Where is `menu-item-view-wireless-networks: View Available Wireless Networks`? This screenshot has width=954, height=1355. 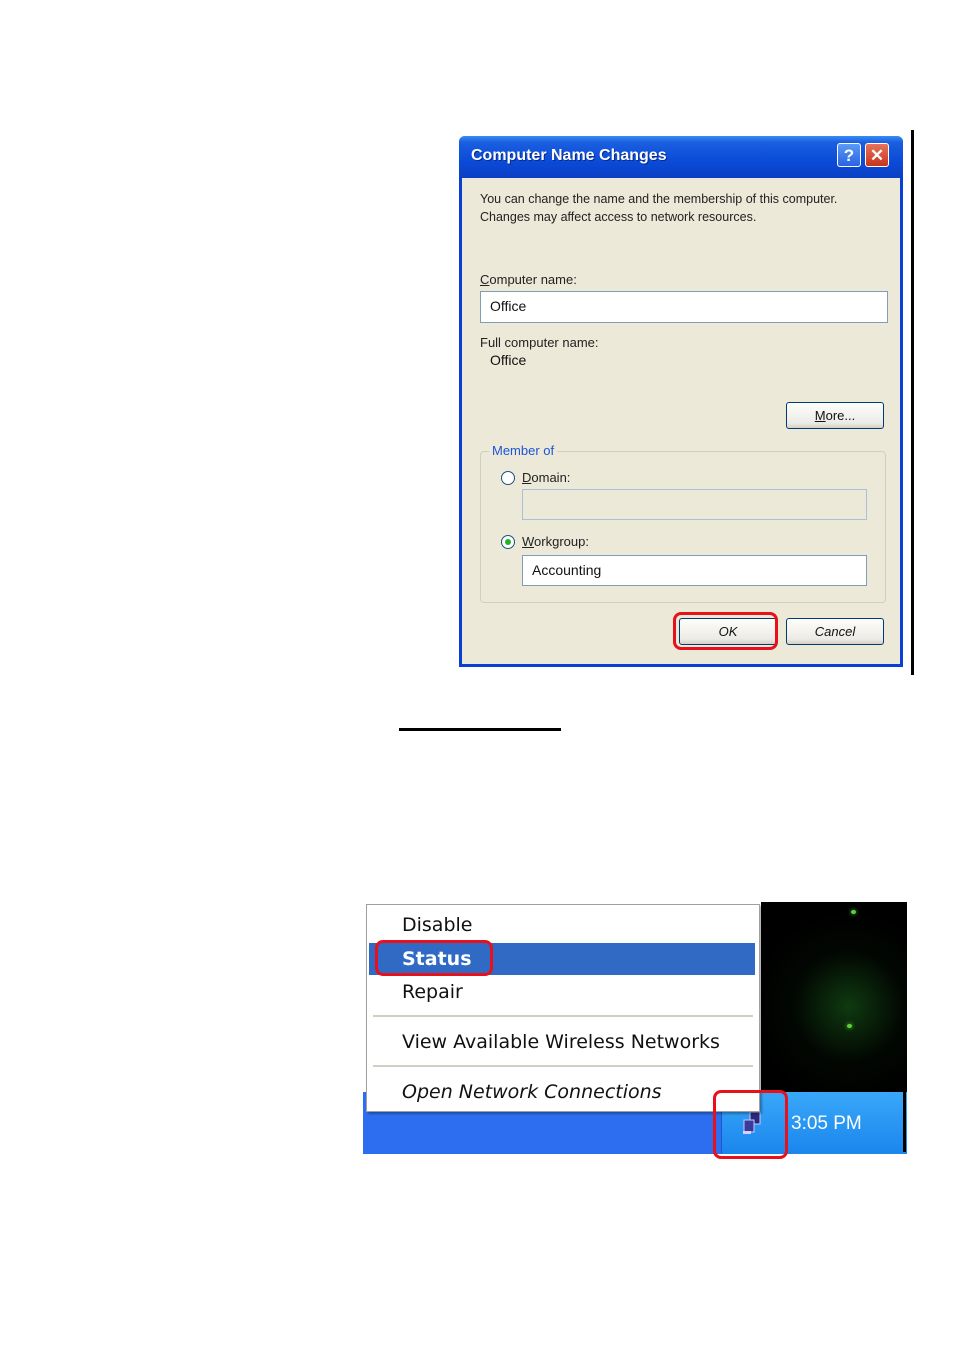 menu-item-view-wireless-networks: View Available Wireless Networks is located at coordinates (562, 1042).